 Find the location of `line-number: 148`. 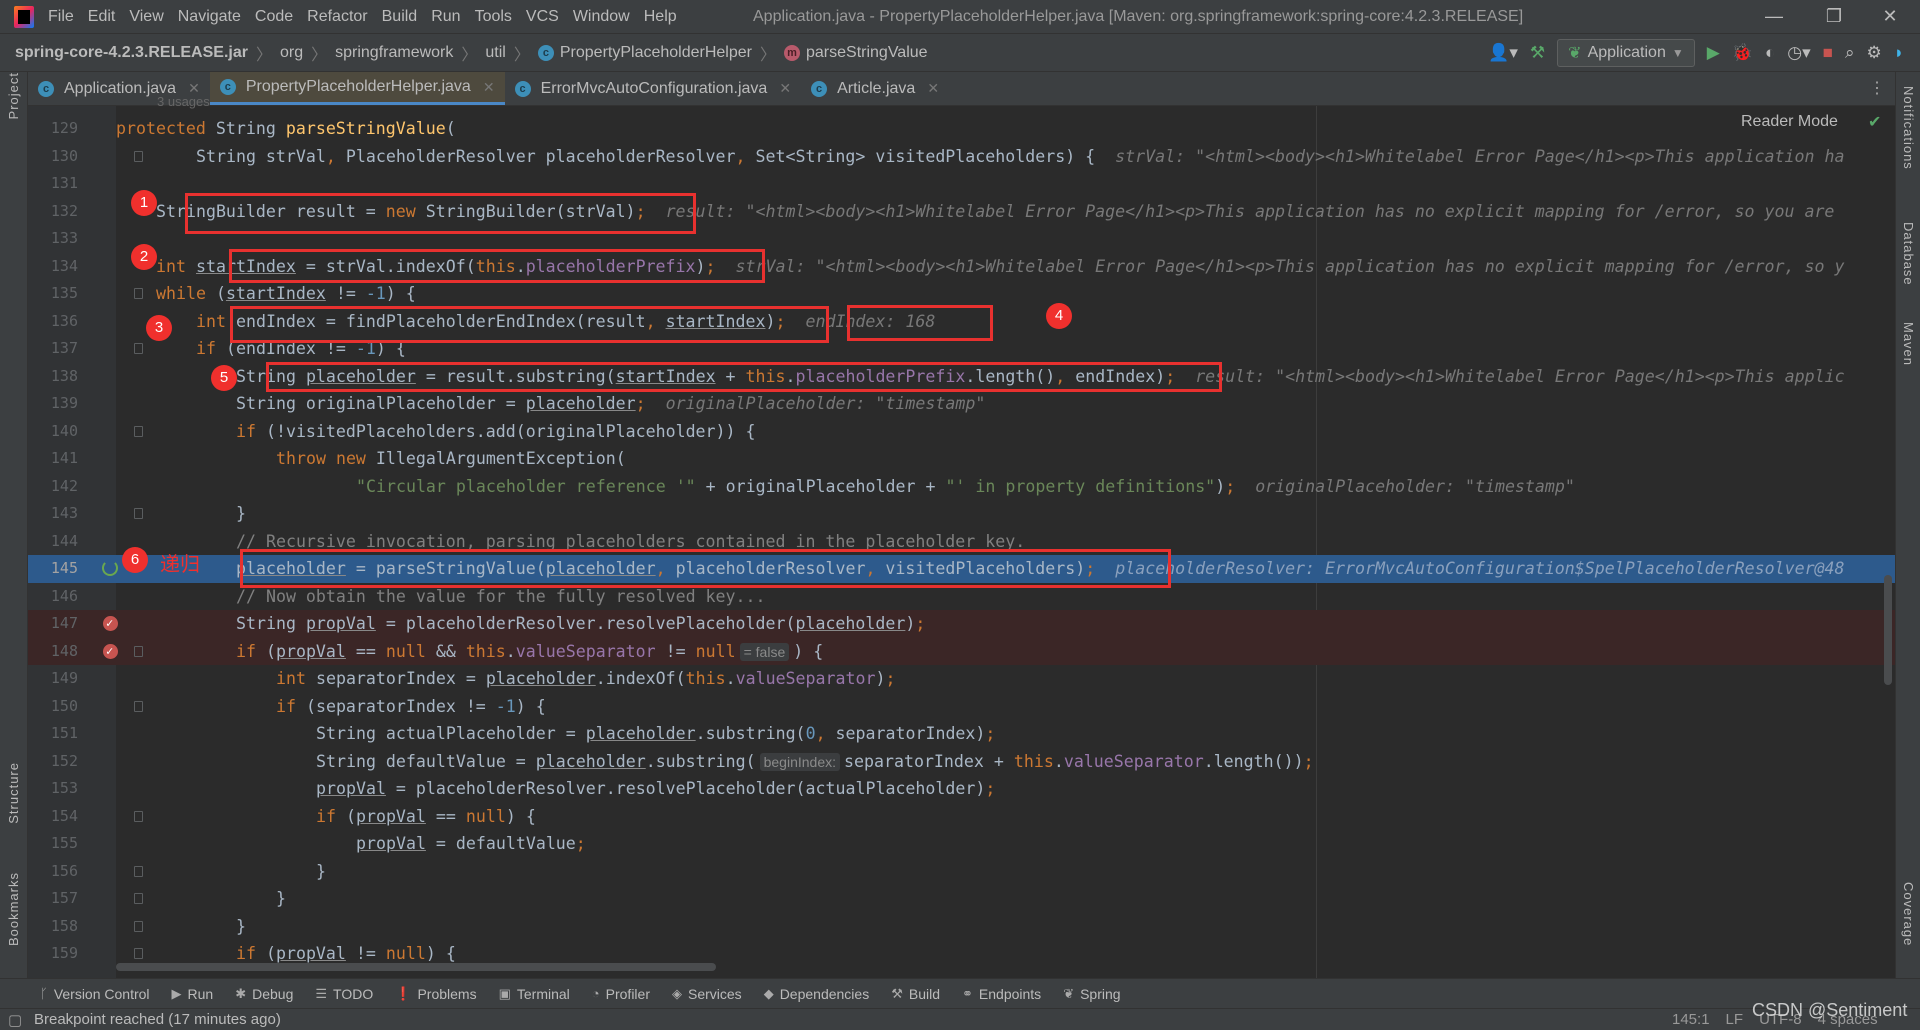

line-number: 148 is located at coordinates (53, 652).